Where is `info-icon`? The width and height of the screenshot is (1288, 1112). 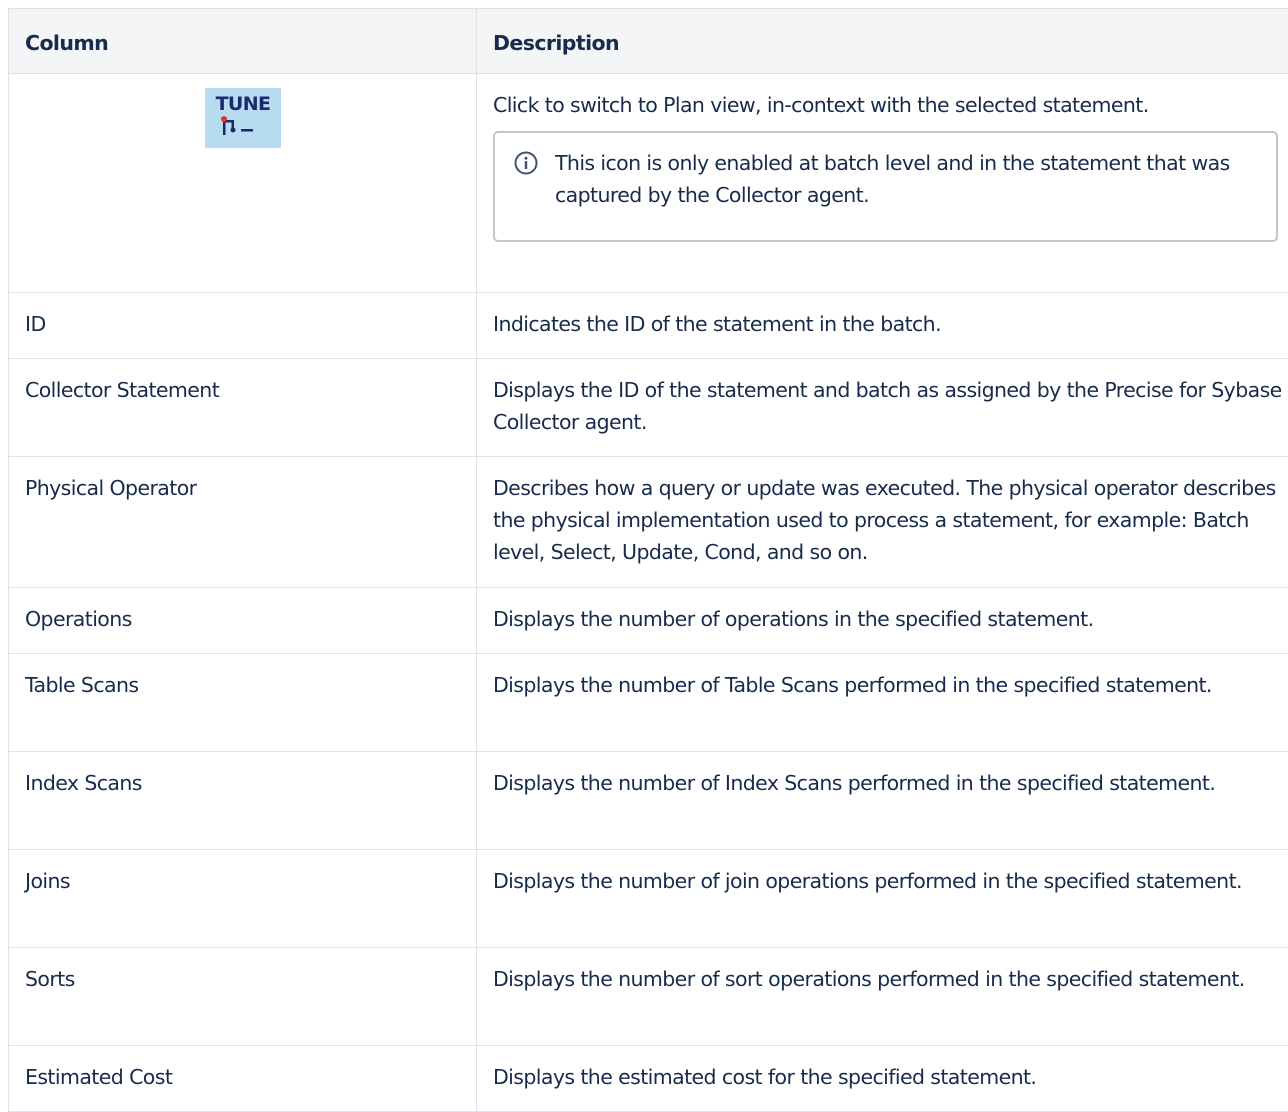 info-icon is located at coordinates (526, 163).